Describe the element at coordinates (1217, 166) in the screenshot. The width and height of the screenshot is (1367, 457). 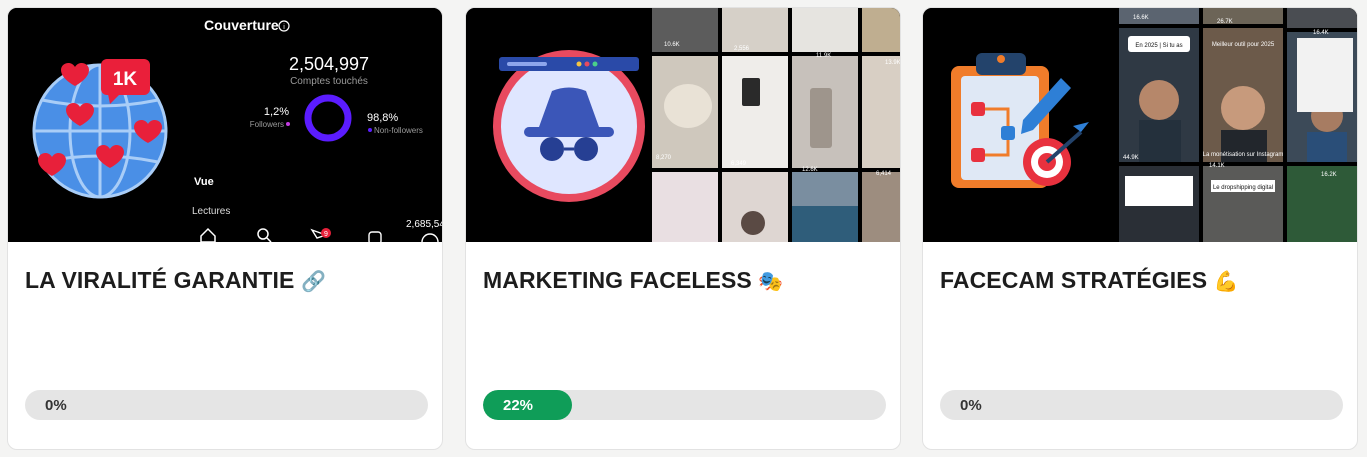
I see `svg-text: 14.1K` at that location.